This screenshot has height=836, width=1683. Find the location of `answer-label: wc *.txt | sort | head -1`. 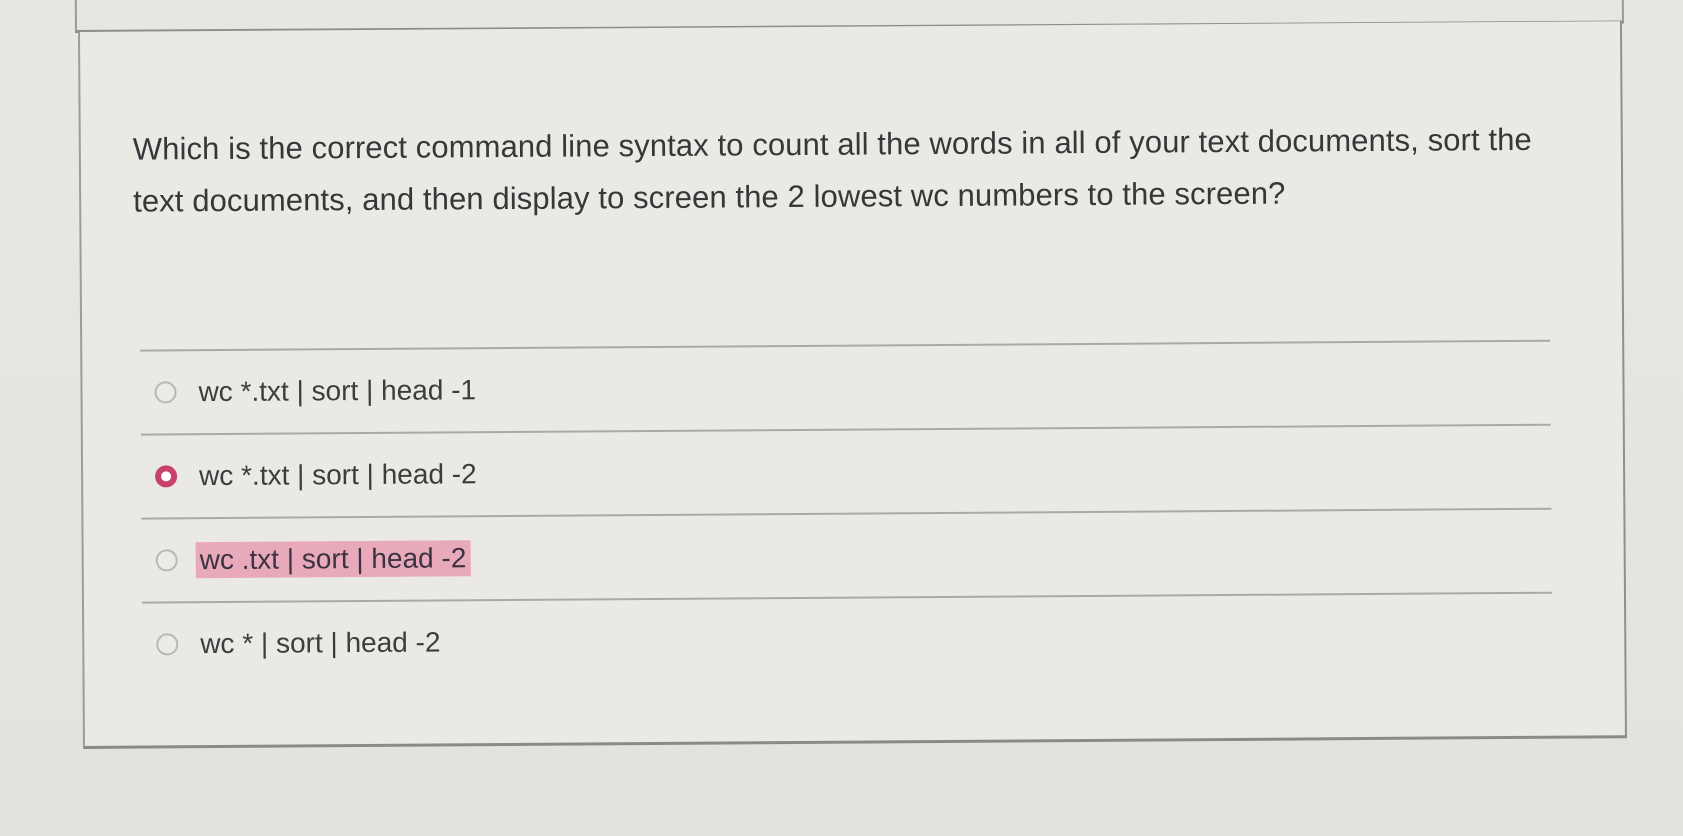

answer-label: wc *.txt | sort | head -1 is located at coordinates (337, 391).